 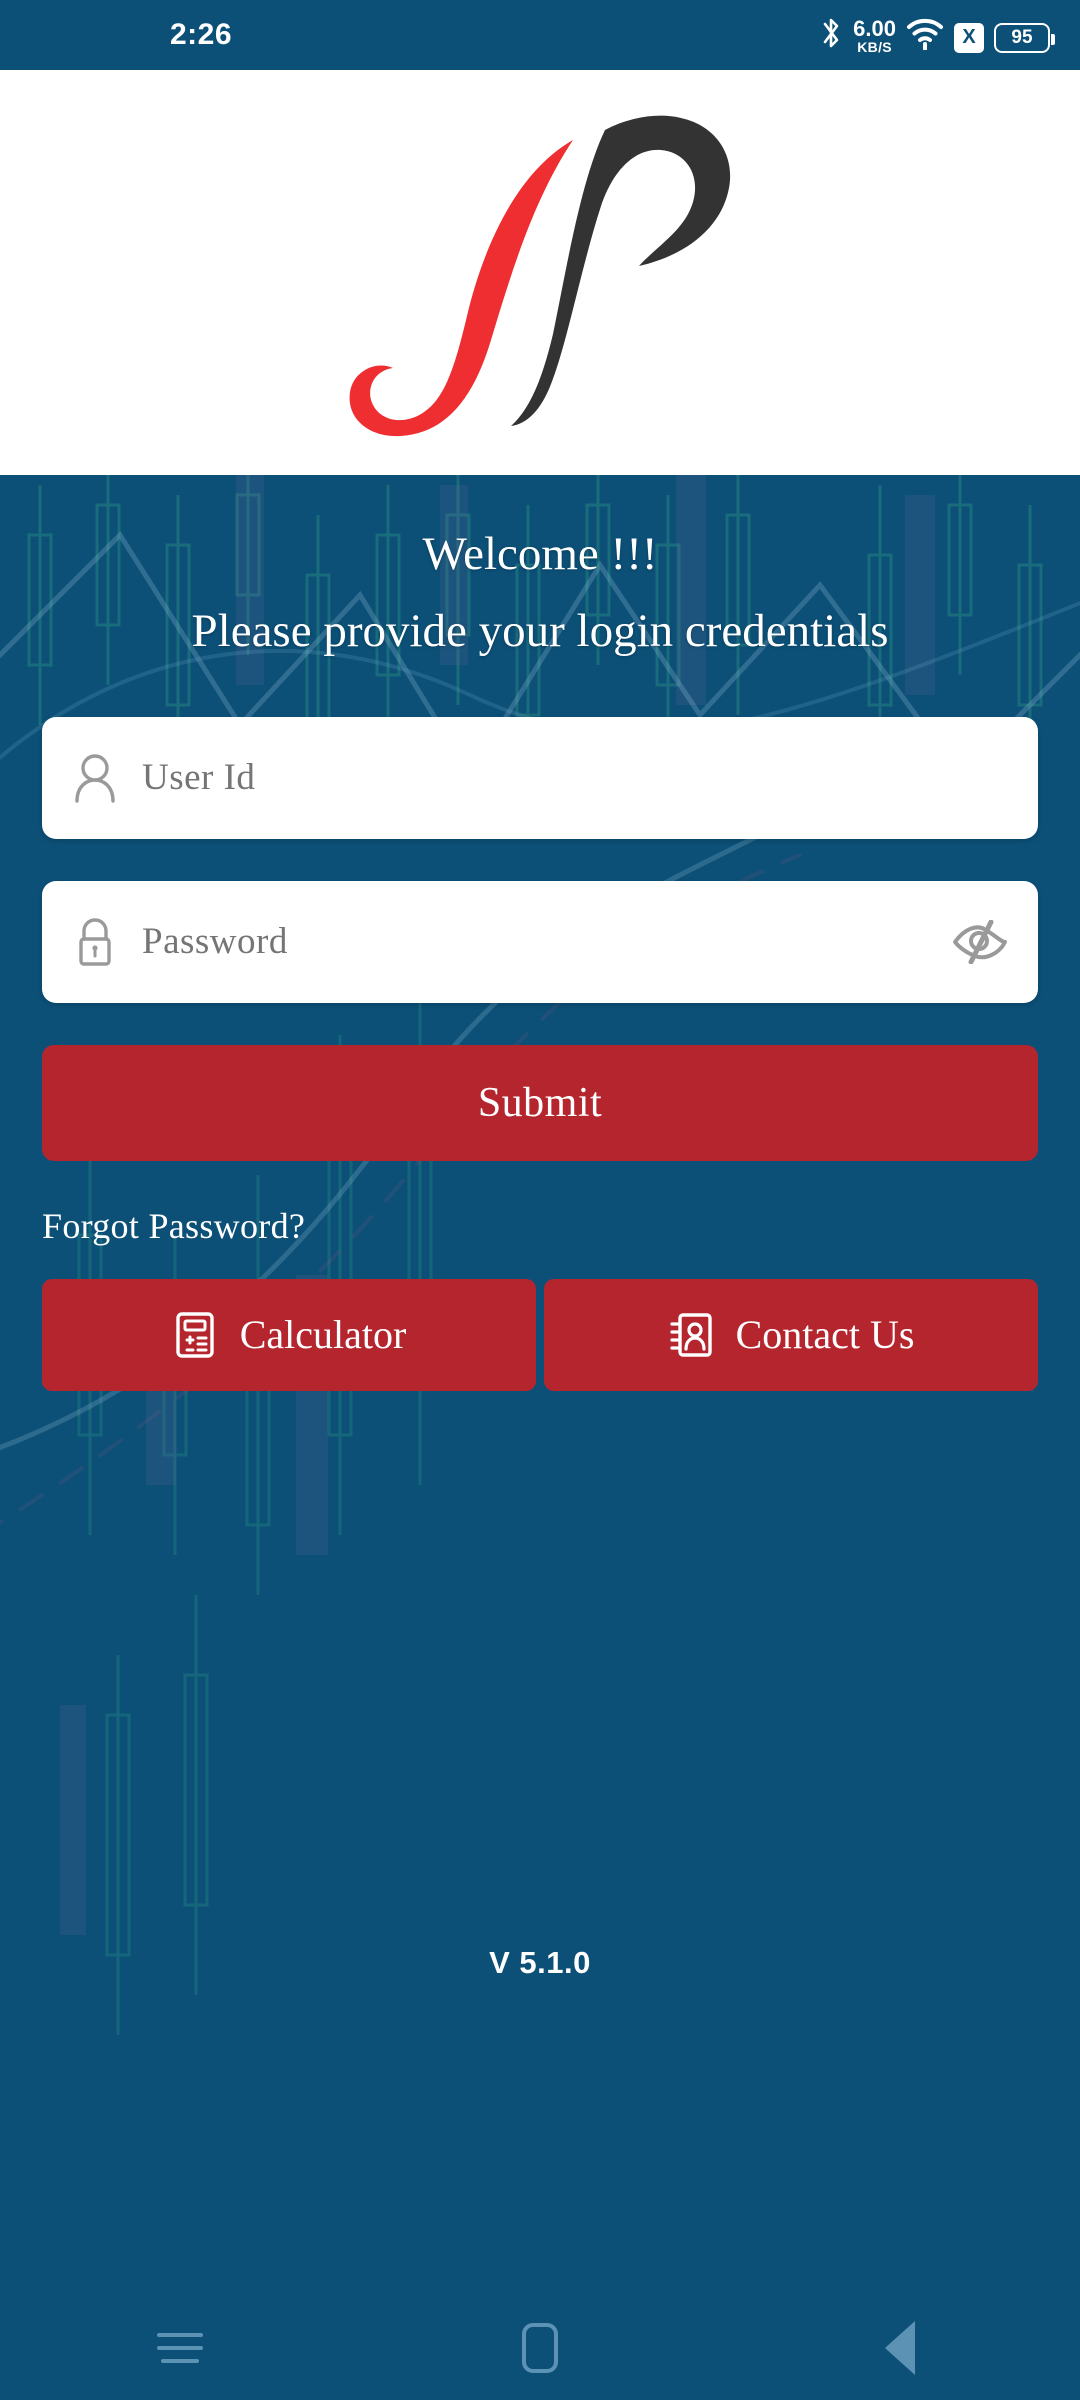 What do you see at coordinates (540, 35) in the screenshot?
I see `status-bar: 2:26 6.00 KB/S X 95` at bounding box center [540, 35].